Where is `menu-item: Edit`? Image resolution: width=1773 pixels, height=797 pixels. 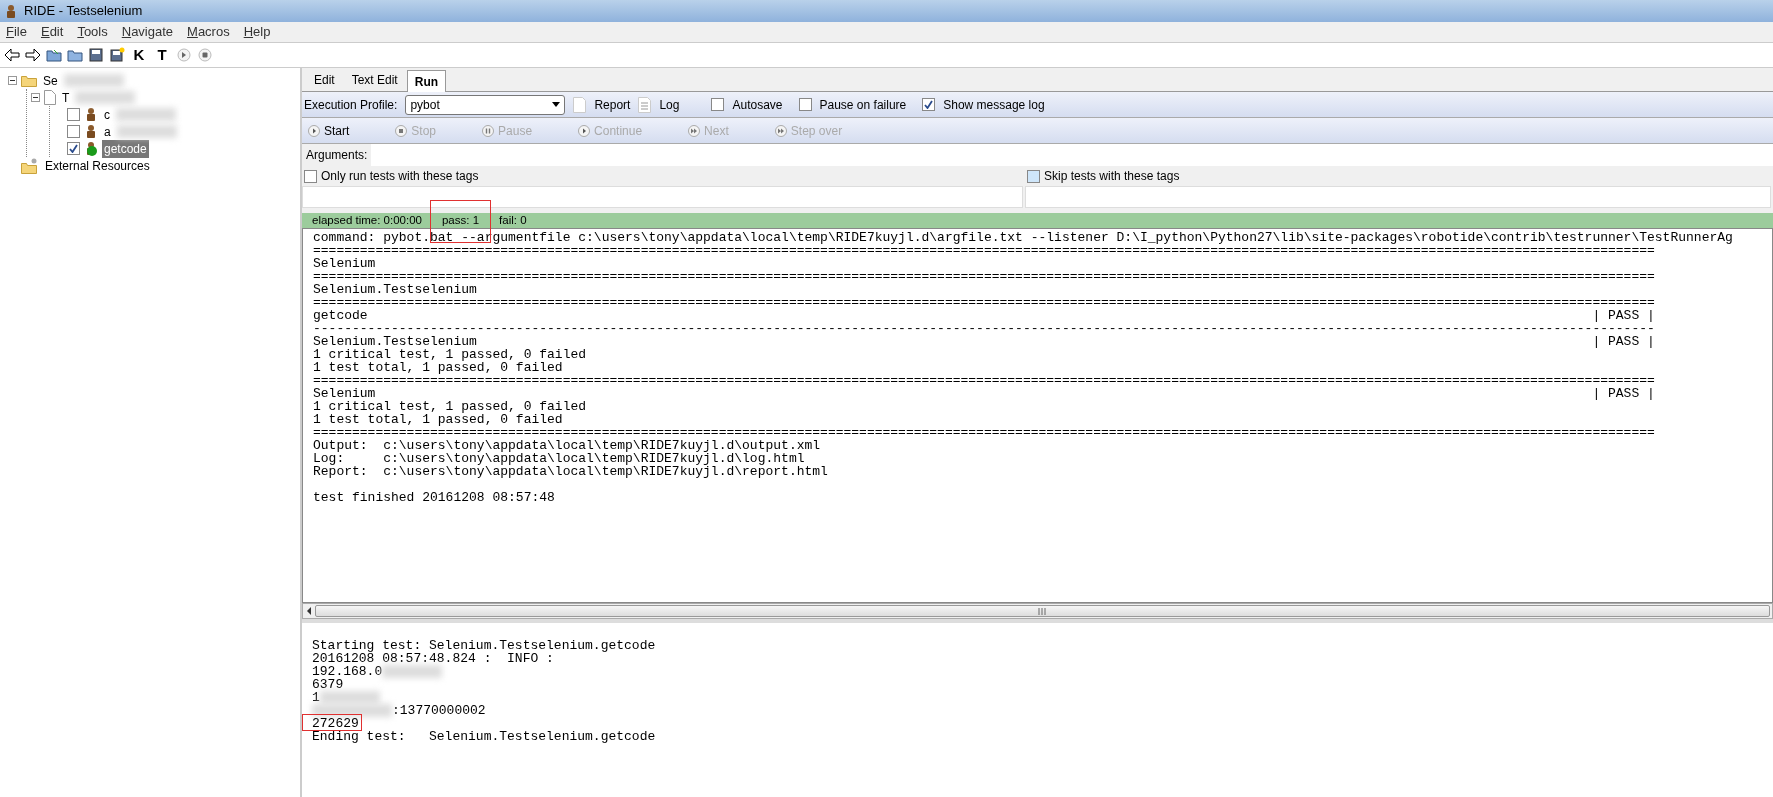
menu-item: Edit is located at coordinates (52, 32).